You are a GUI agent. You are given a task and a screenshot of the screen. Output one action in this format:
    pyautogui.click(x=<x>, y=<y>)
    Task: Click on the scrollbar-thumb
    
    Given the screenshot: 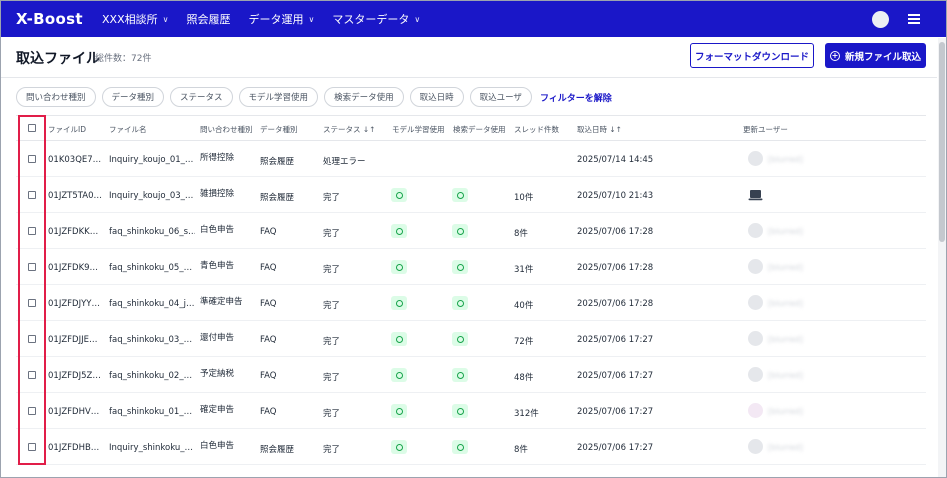 What is the action you would take?
    pyautogui.click(x=942, y=142)
    